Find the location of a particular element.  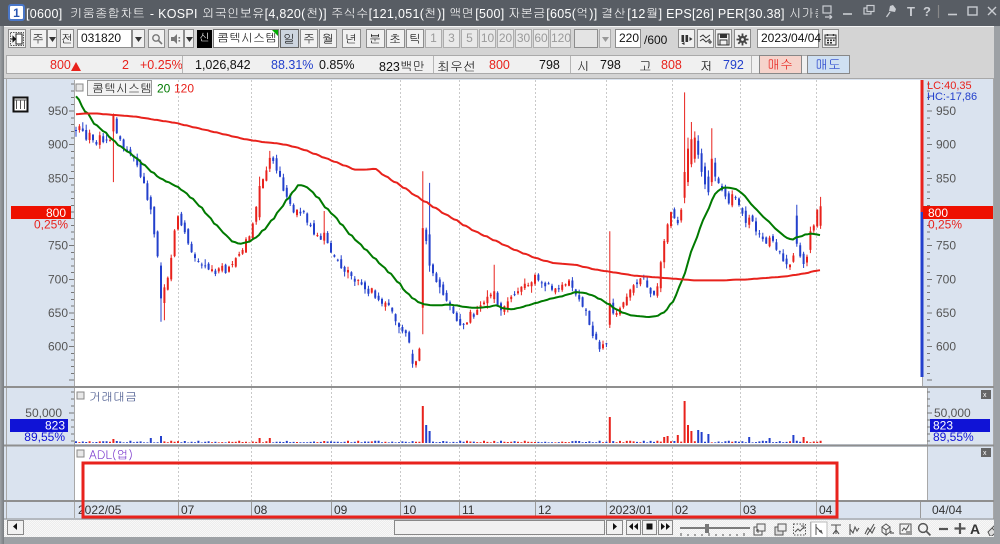

svg-text: 12 is located at coordinates (545, 510).